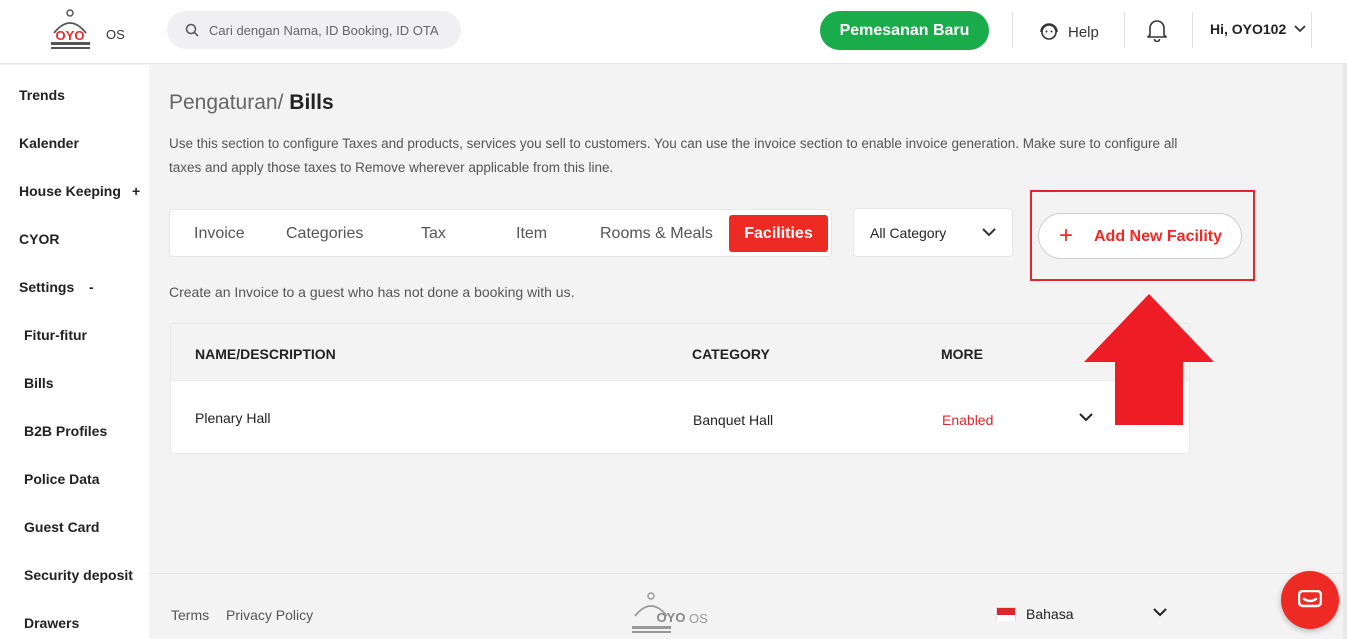  I want to click on footer: Terms Privacy Policy OYO OS Bahasa, so click(748, 606).